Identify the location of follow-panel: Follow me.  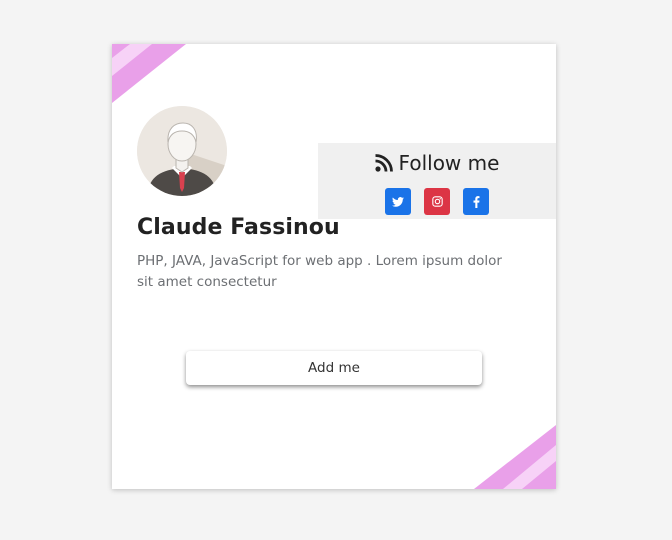
(437, 181).